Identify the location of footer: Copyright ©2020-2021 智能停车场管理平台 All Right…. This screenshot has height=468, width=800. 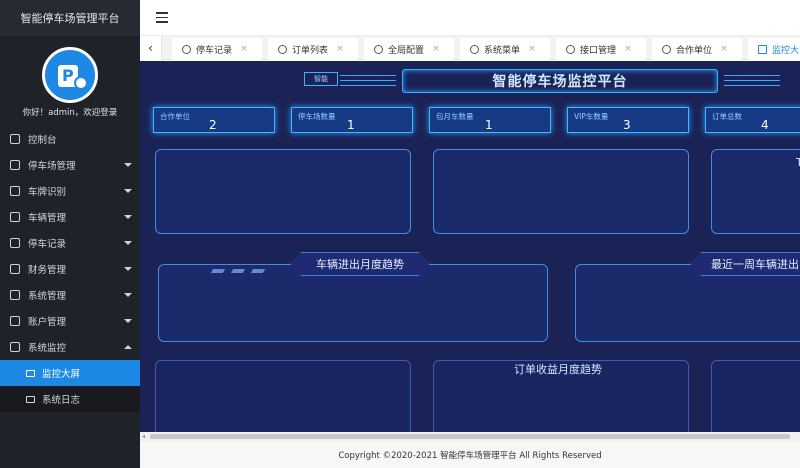
(470, 454).